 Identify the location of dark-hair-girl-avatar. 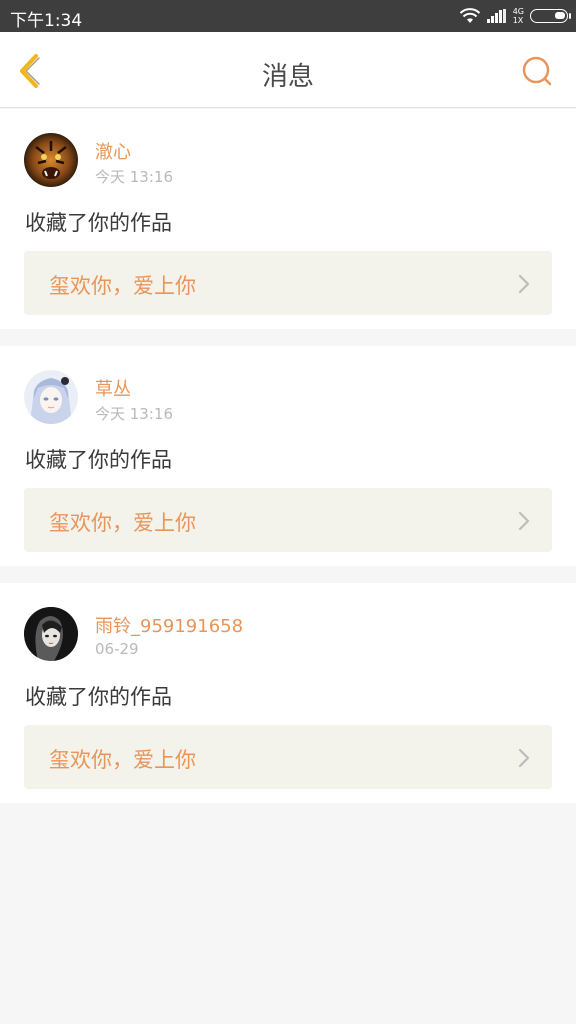
(51, 634).